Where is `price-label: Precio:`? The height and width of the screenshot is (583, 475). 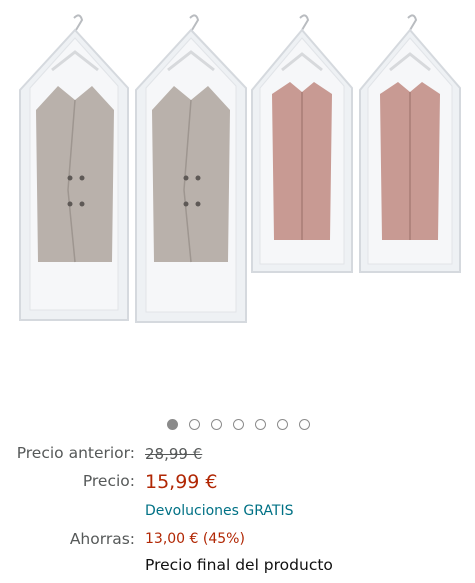
price-label: Precio: is located at coordinates (108, 481).